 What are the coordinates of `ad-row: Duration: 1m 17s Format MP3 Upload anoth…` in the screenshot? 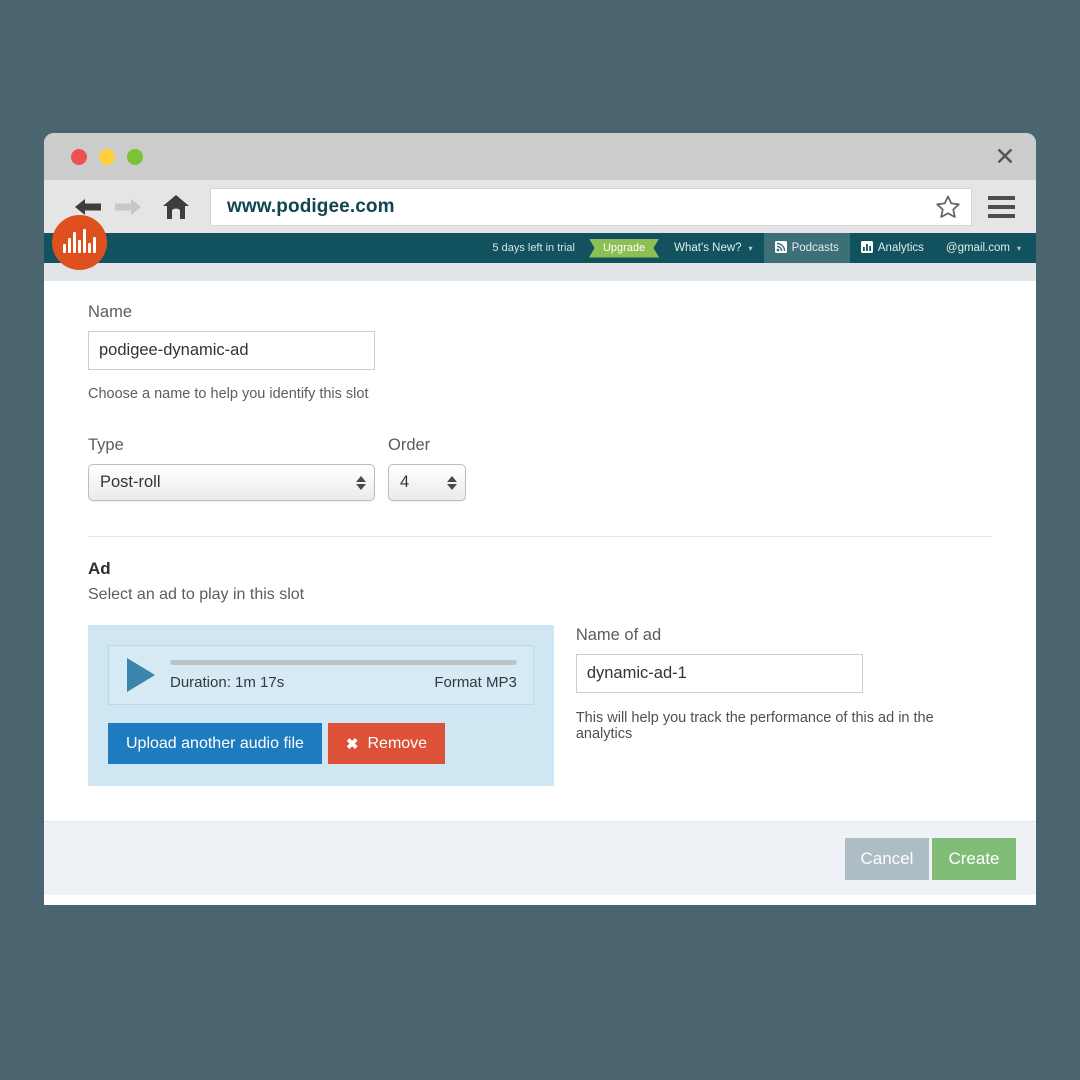 It's located at (540, 705).